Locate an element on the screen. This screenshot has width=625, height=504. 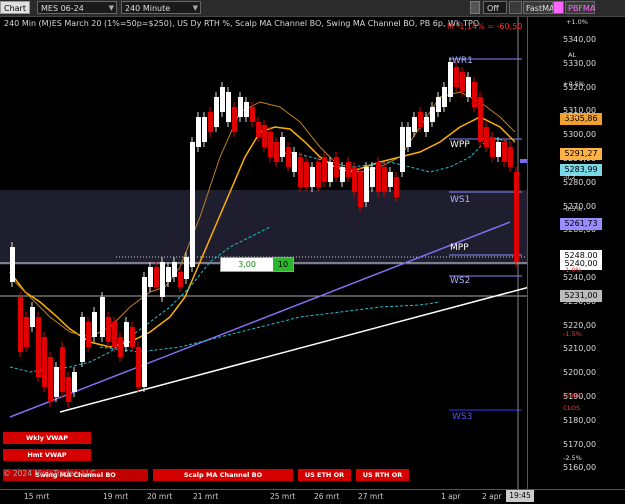
time-label: 26 mrt is located at coordinates (327, 496).